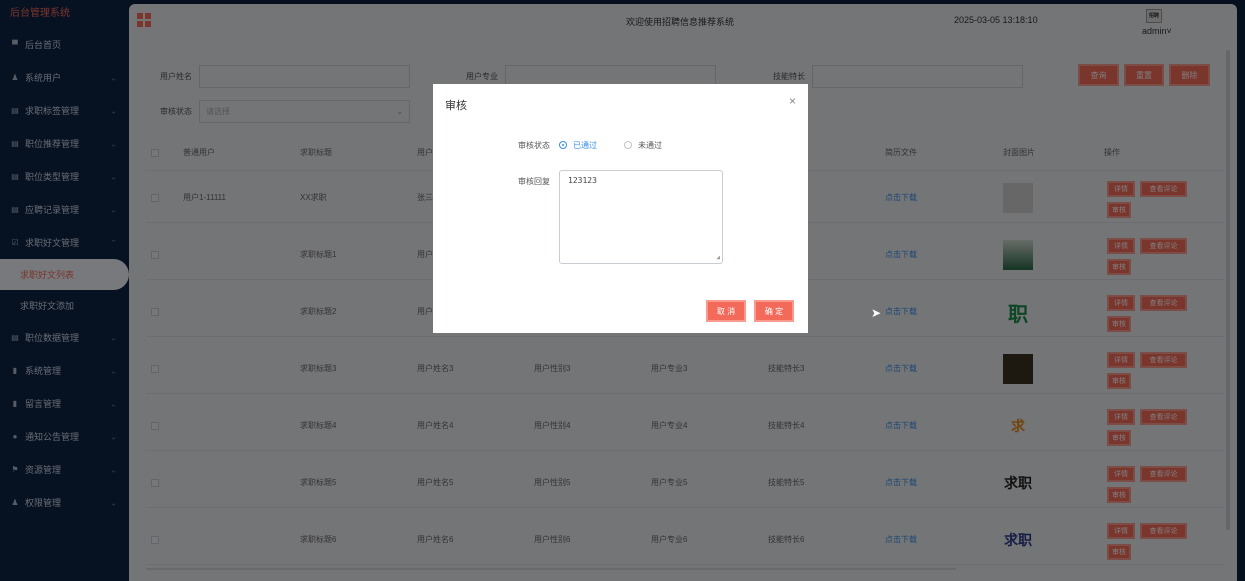 The height and width of the screenshot is (581, 1245). I want to click on resize-handle-icon: ◢, so click(718, 257).